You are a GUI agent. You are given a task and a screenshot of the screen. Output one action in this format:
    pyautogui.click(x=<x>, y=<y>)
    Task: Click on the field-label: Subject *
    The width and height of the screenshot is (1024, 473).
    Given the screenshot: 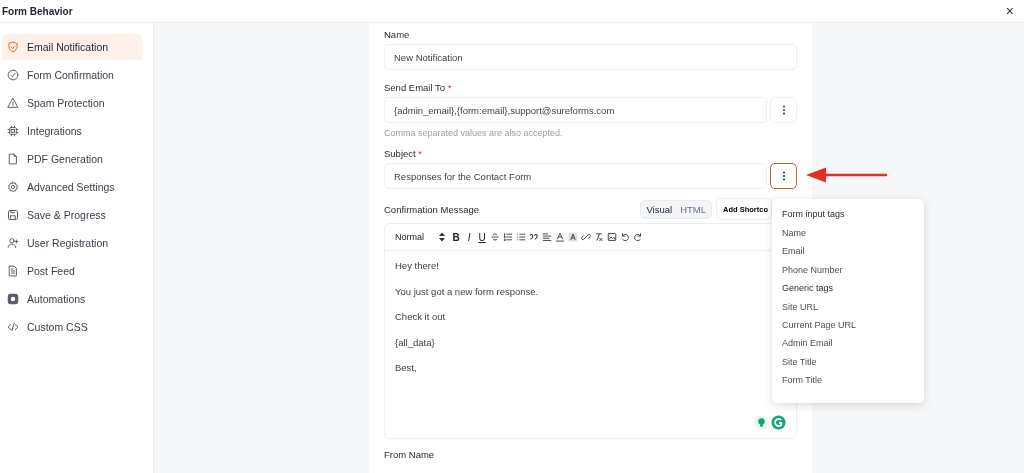 What is the action you would take?
    pyautogui.click(x=404, y=153)
    